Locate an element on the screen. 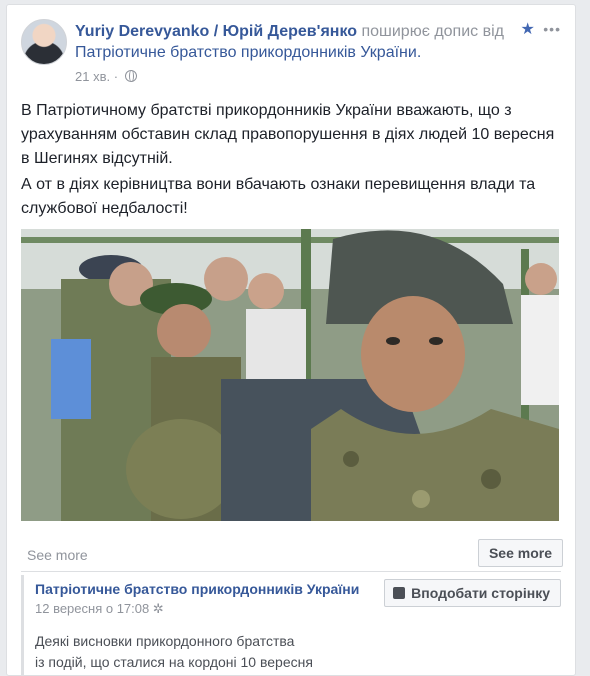  globe-icon is located at coordinates (130, 76).